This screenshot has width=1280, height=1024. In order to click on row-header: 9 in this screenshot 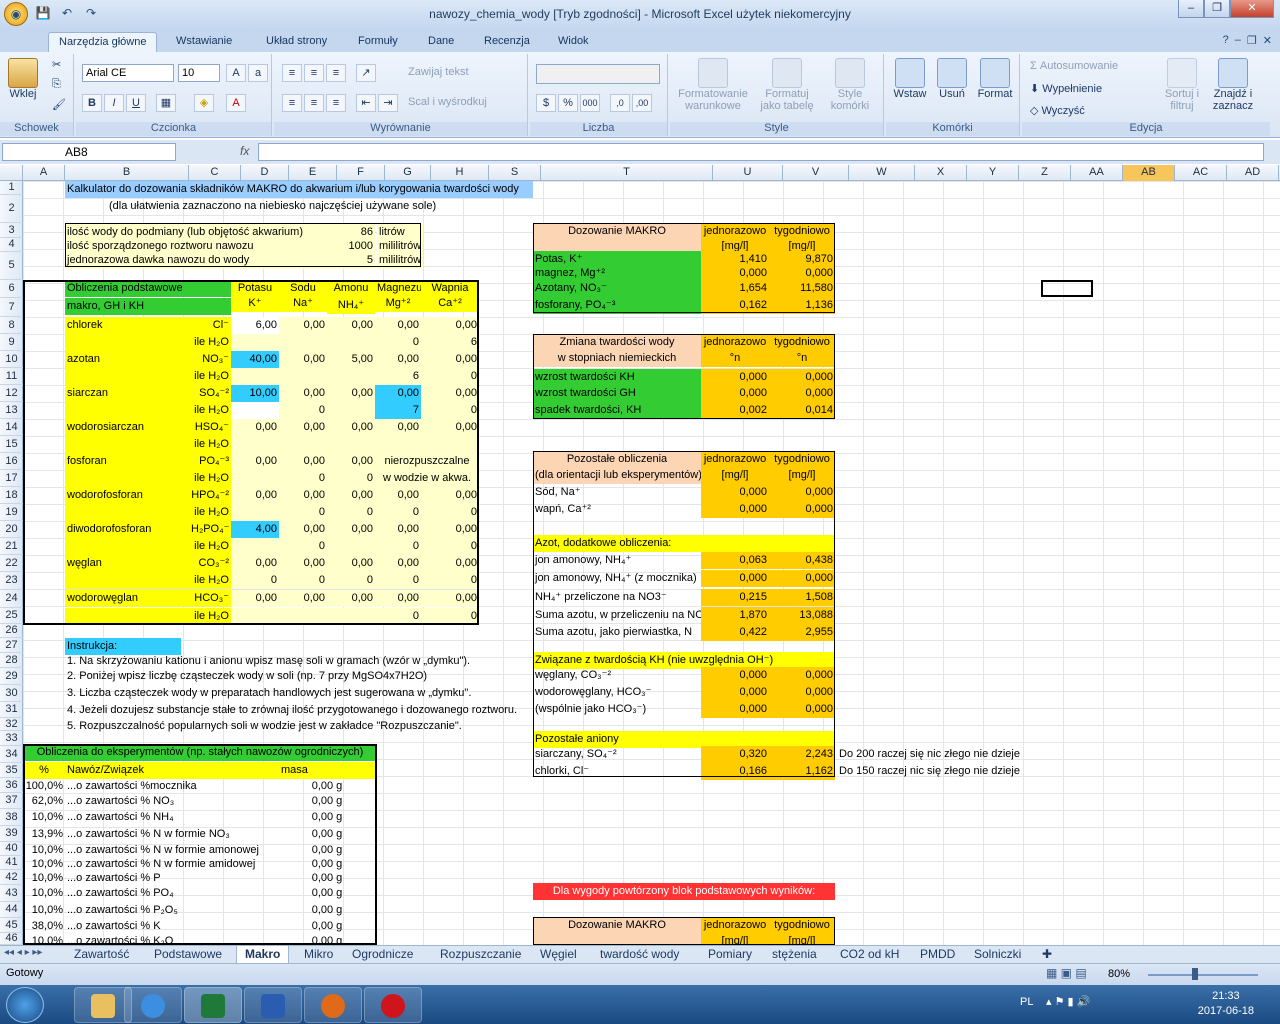, I will do `click(11, 342)`.